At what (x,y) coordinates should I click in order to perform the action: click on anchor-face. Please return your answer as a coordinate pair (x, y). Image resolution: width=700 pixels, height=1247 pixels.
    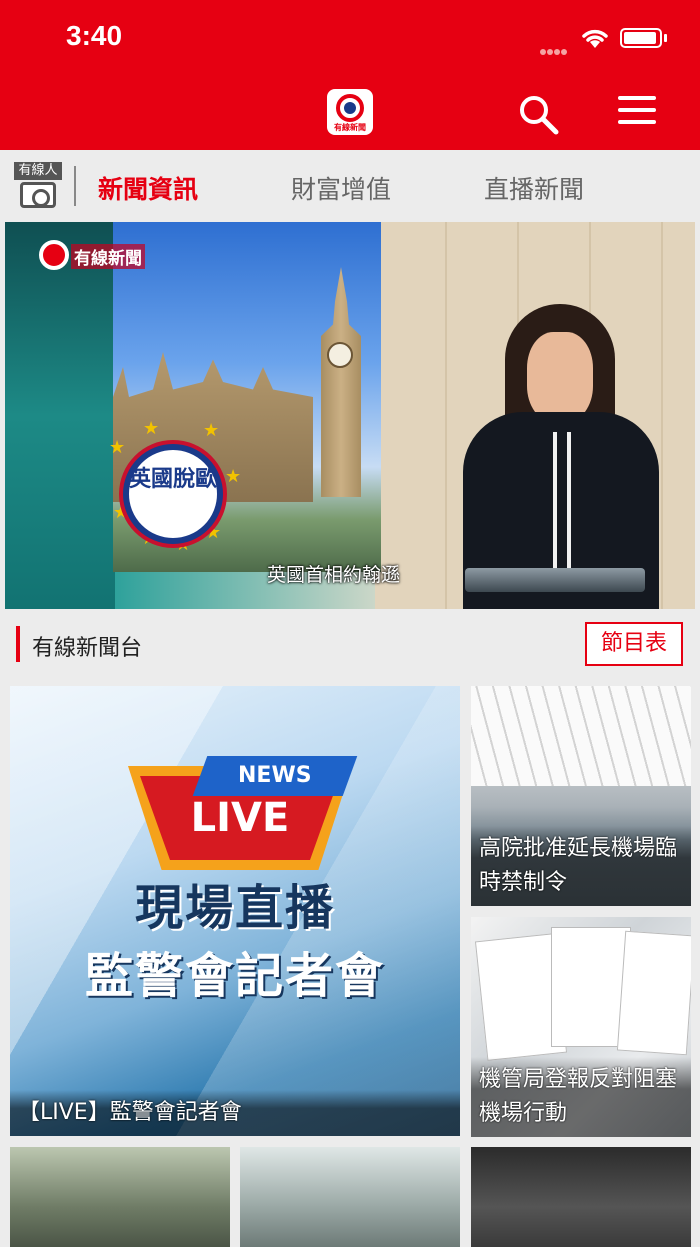
    Looking at the image, I should click on (560, 377).